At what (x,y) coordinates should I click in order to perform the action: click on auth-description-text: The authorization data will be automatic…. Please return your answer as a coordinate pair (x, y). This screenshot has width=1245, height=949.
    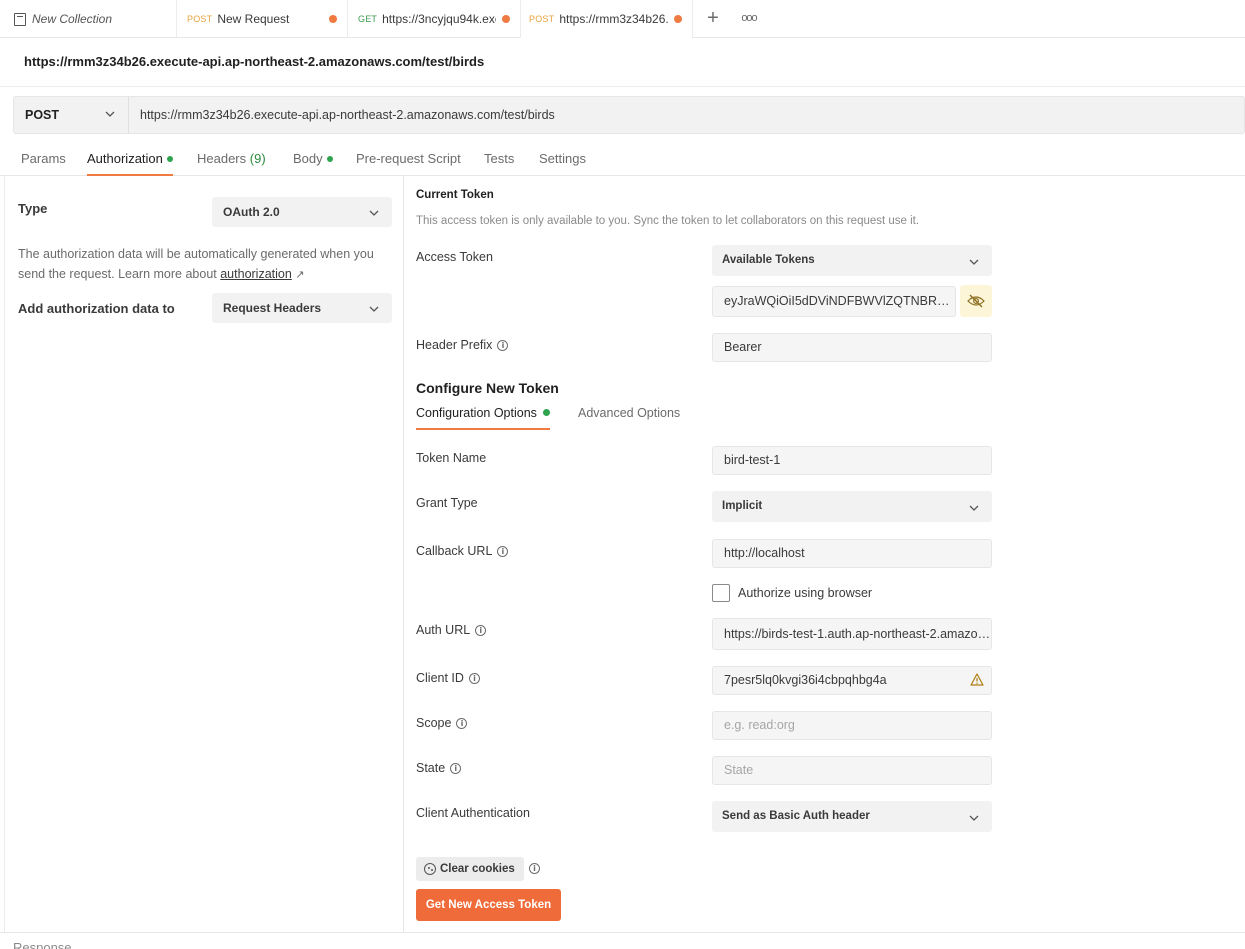
    Looking at the image, I should click on (196, 264).